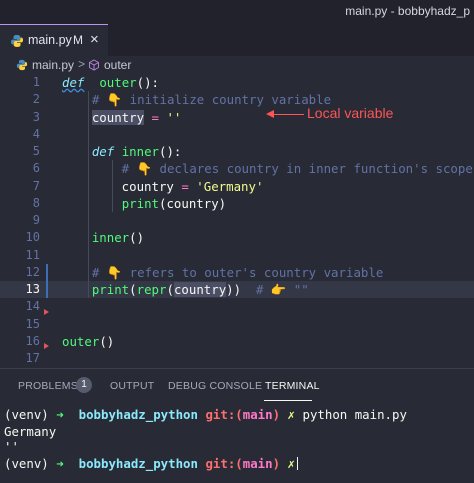 Image resolution: width=474 pixels, height=483 pixels. I want to click on code-line: 13 print(repr(country)) # 👉 "", so click(237, 290).